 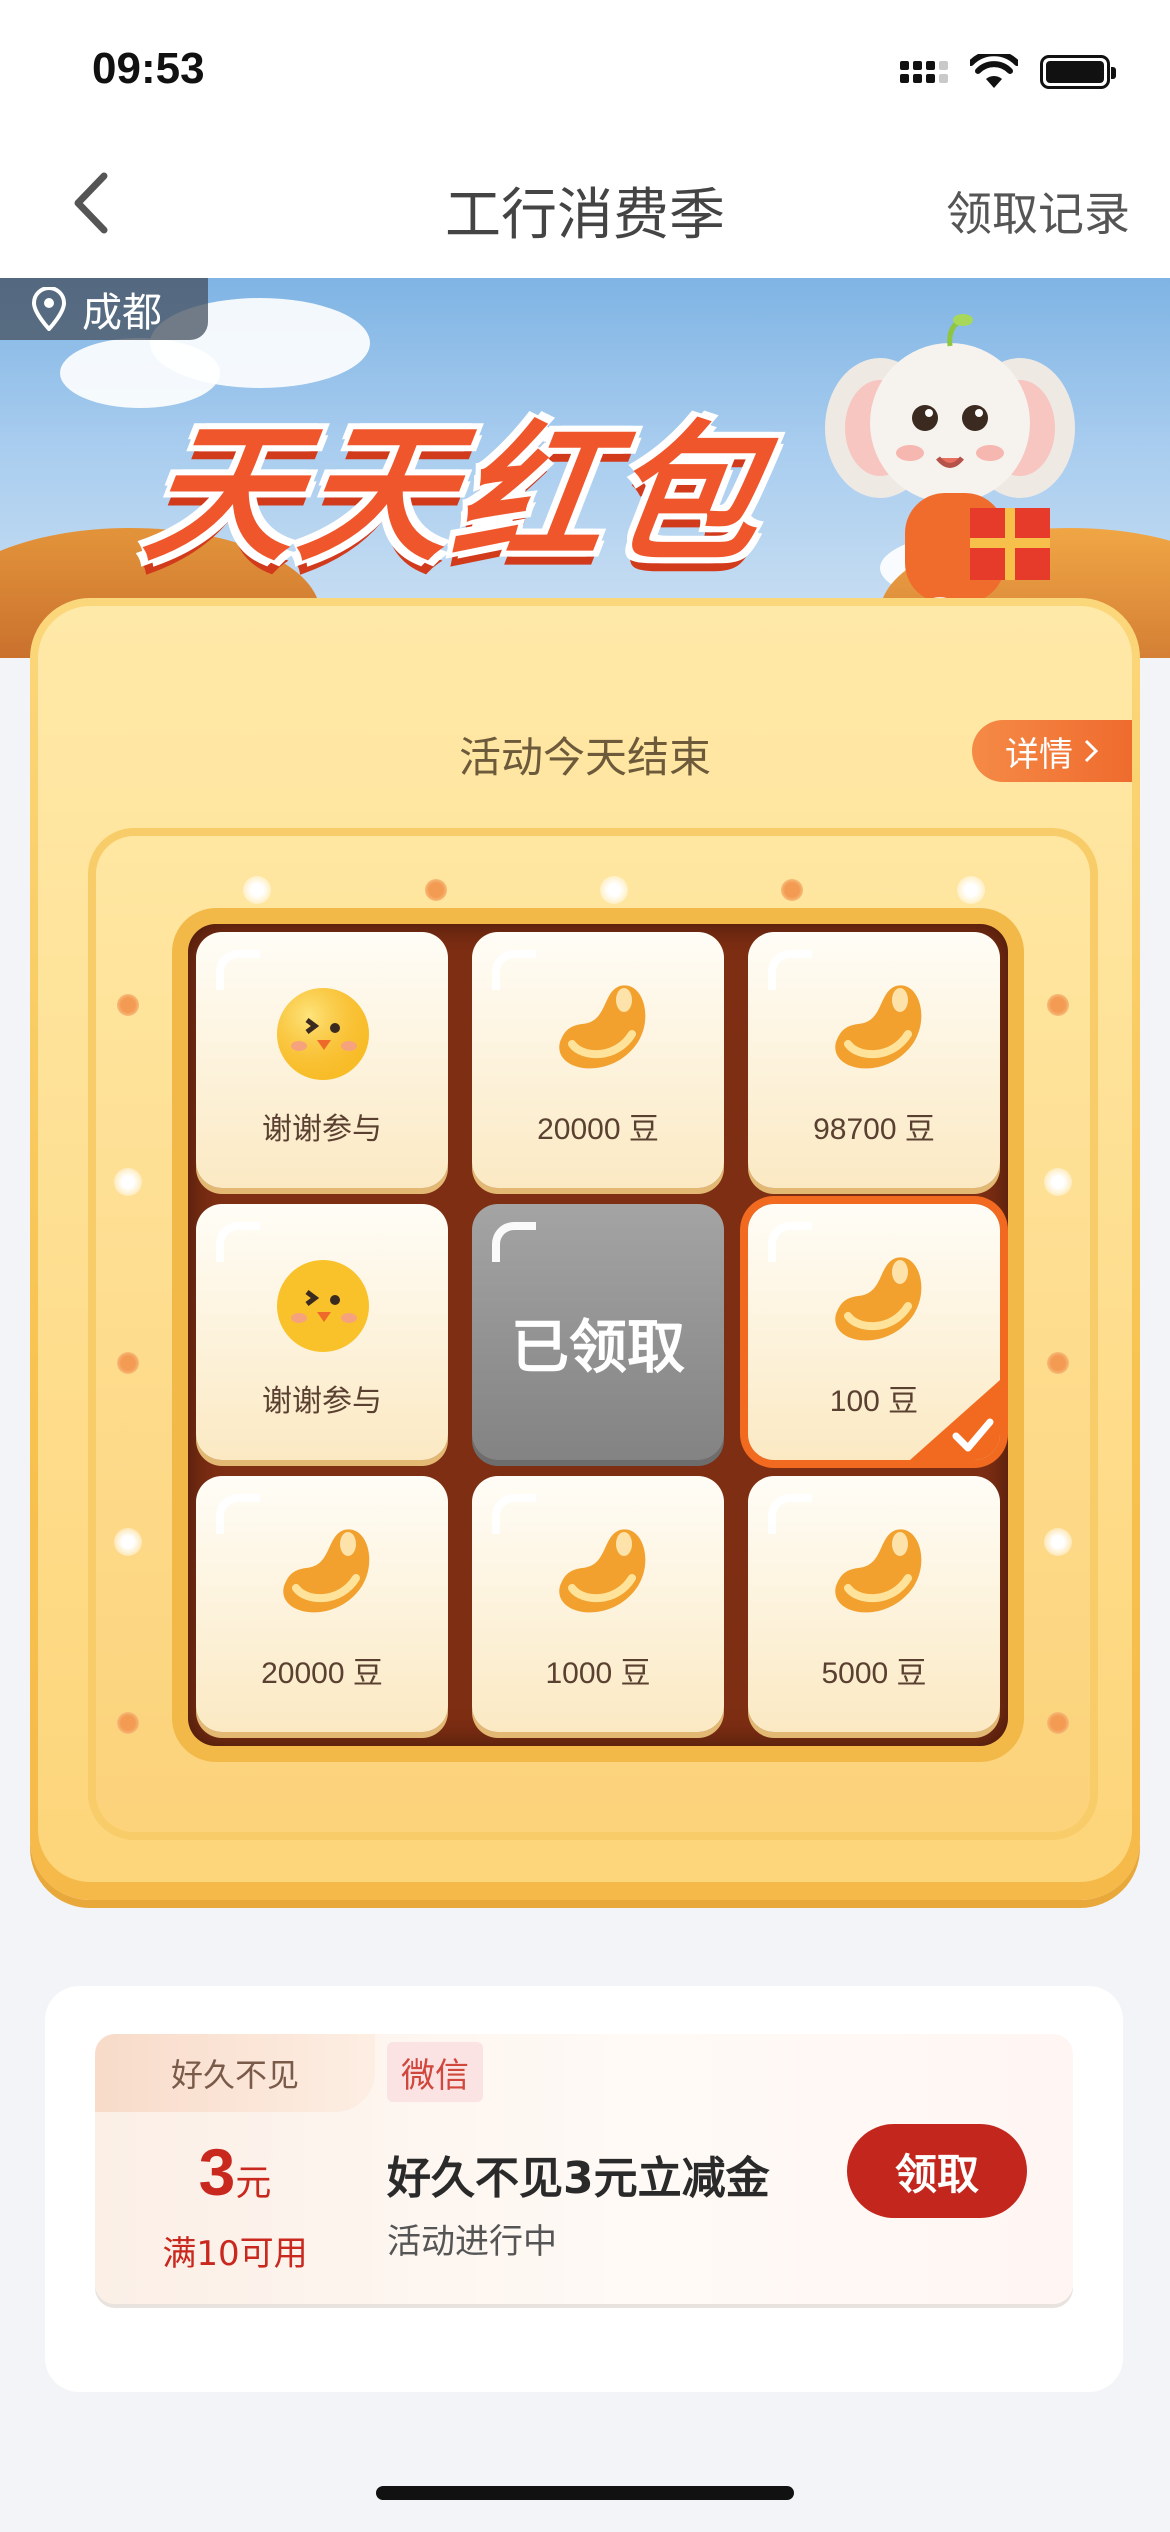 What do you see at coordinates (937, 2171) in the screenshot?
I see `claim-button: 领取` at bounding box center [937, 2171].